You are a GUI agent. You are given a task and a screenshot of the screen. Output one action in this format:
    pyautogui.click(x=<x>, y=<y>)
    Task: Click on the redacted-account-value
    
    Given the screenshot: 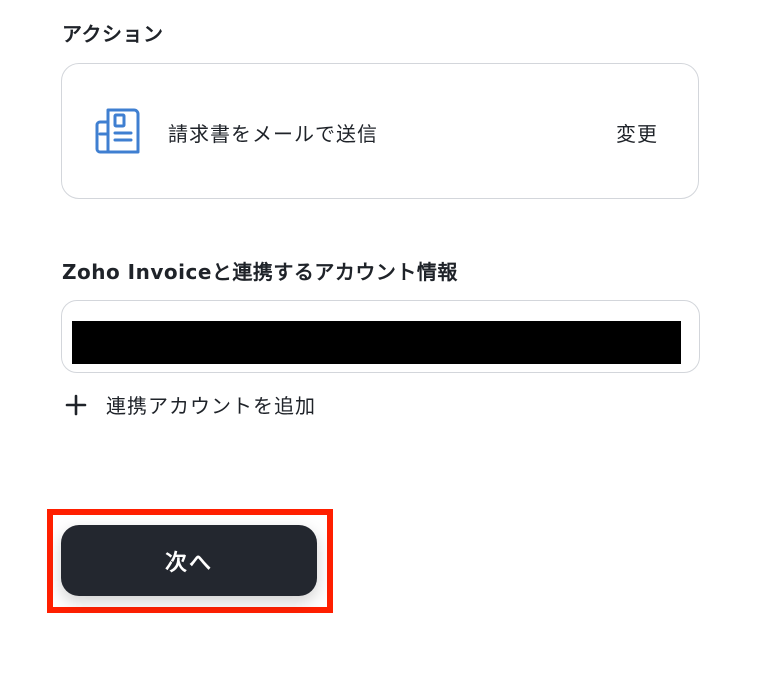 What is the action you would take?
    pyautogui.click(x=376, y=342)
    